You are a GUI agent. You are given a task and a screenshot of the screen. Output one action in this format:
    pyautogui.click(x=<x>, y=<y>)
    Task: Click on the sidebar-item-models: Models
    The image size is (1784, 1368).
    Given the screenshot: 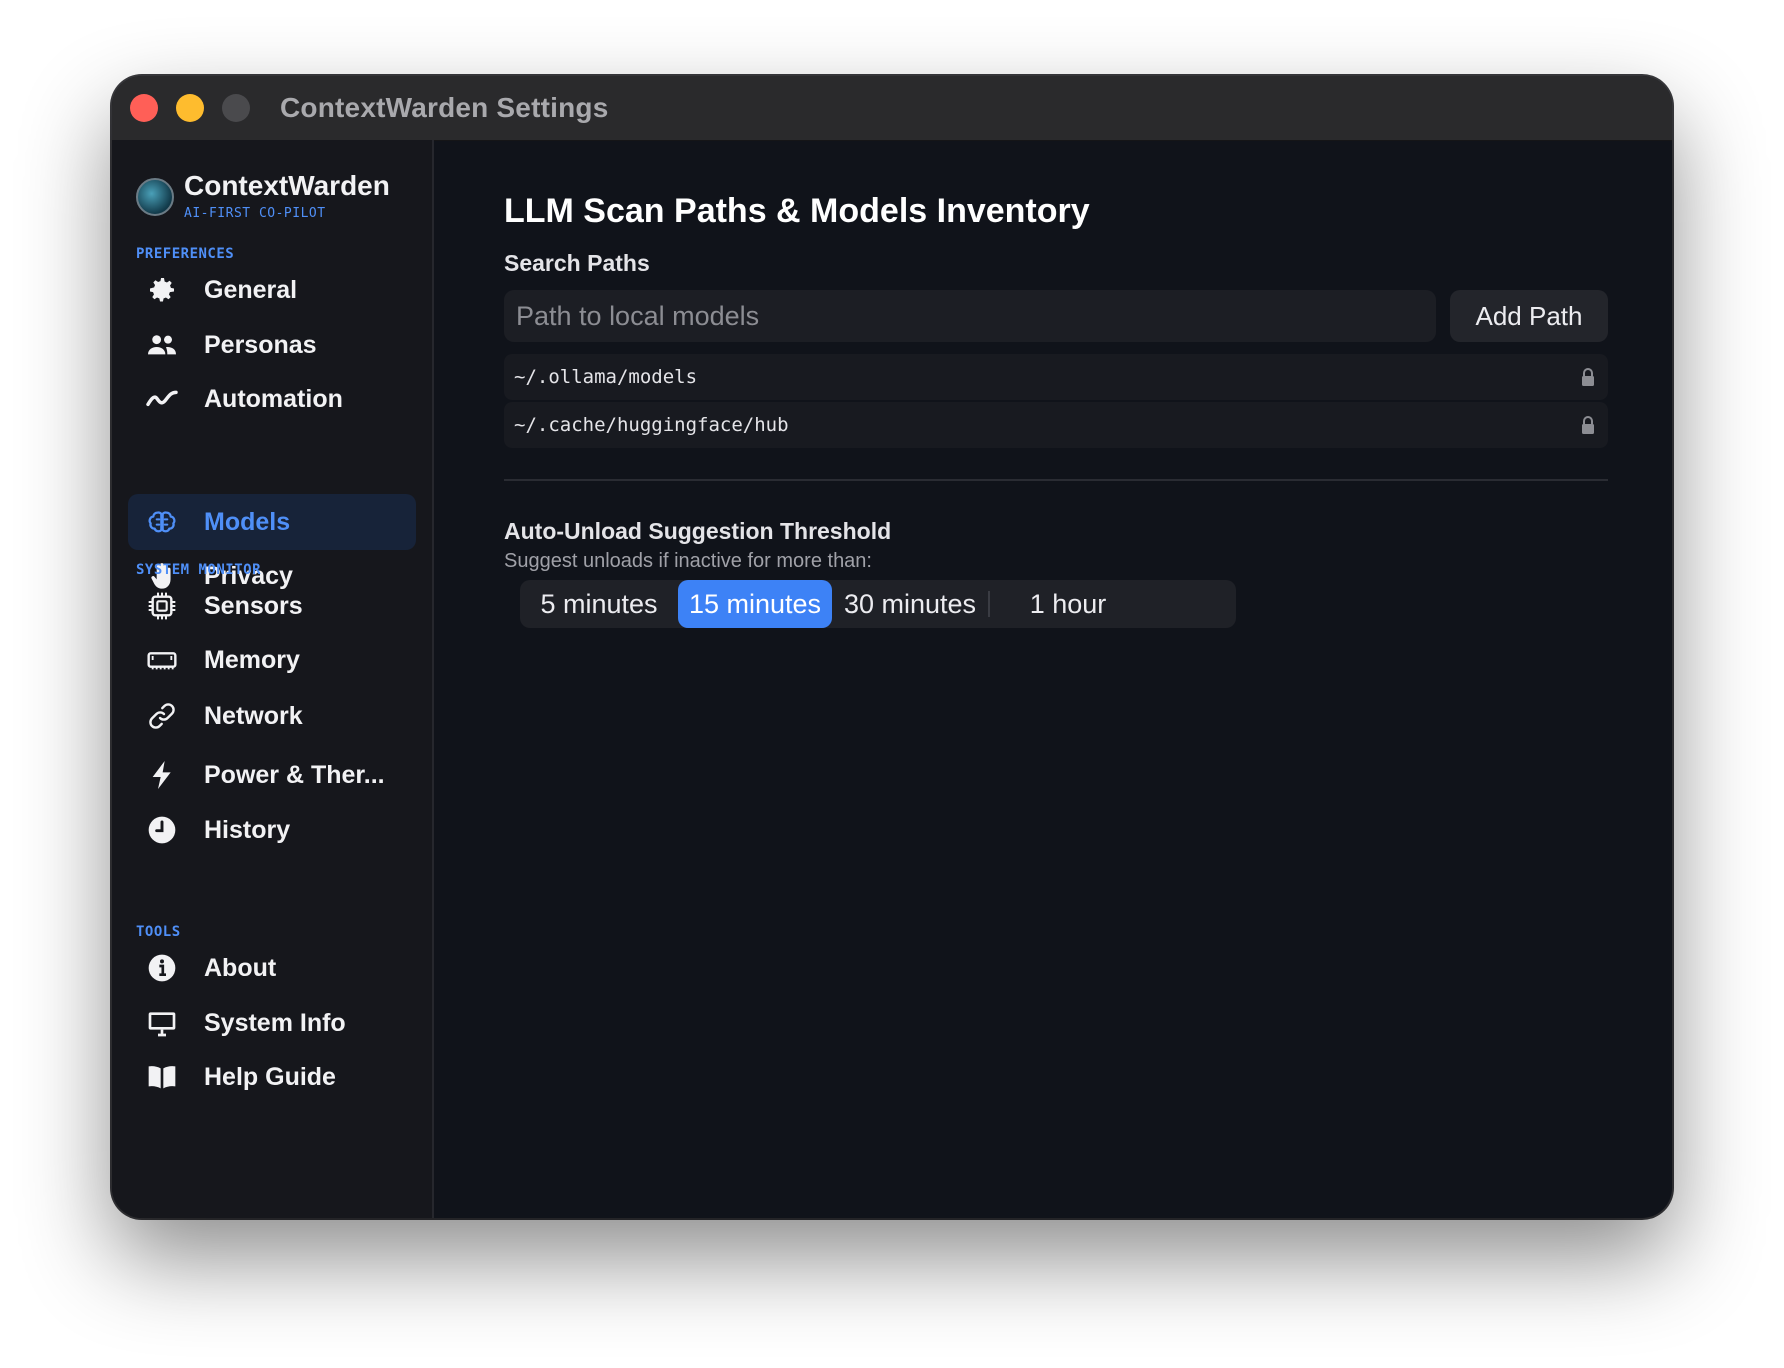 What is the action you would take?
    pyautogui.click(x=272, y=522)
    